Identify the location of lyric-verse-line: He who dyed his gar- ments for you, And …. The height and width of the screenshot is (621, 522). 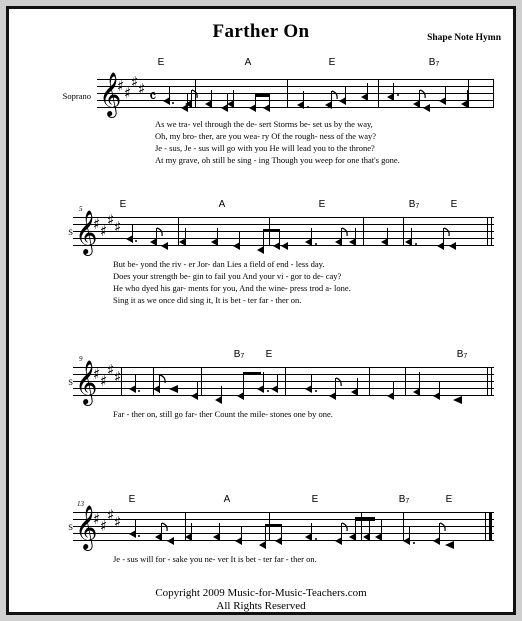
(232, 288).